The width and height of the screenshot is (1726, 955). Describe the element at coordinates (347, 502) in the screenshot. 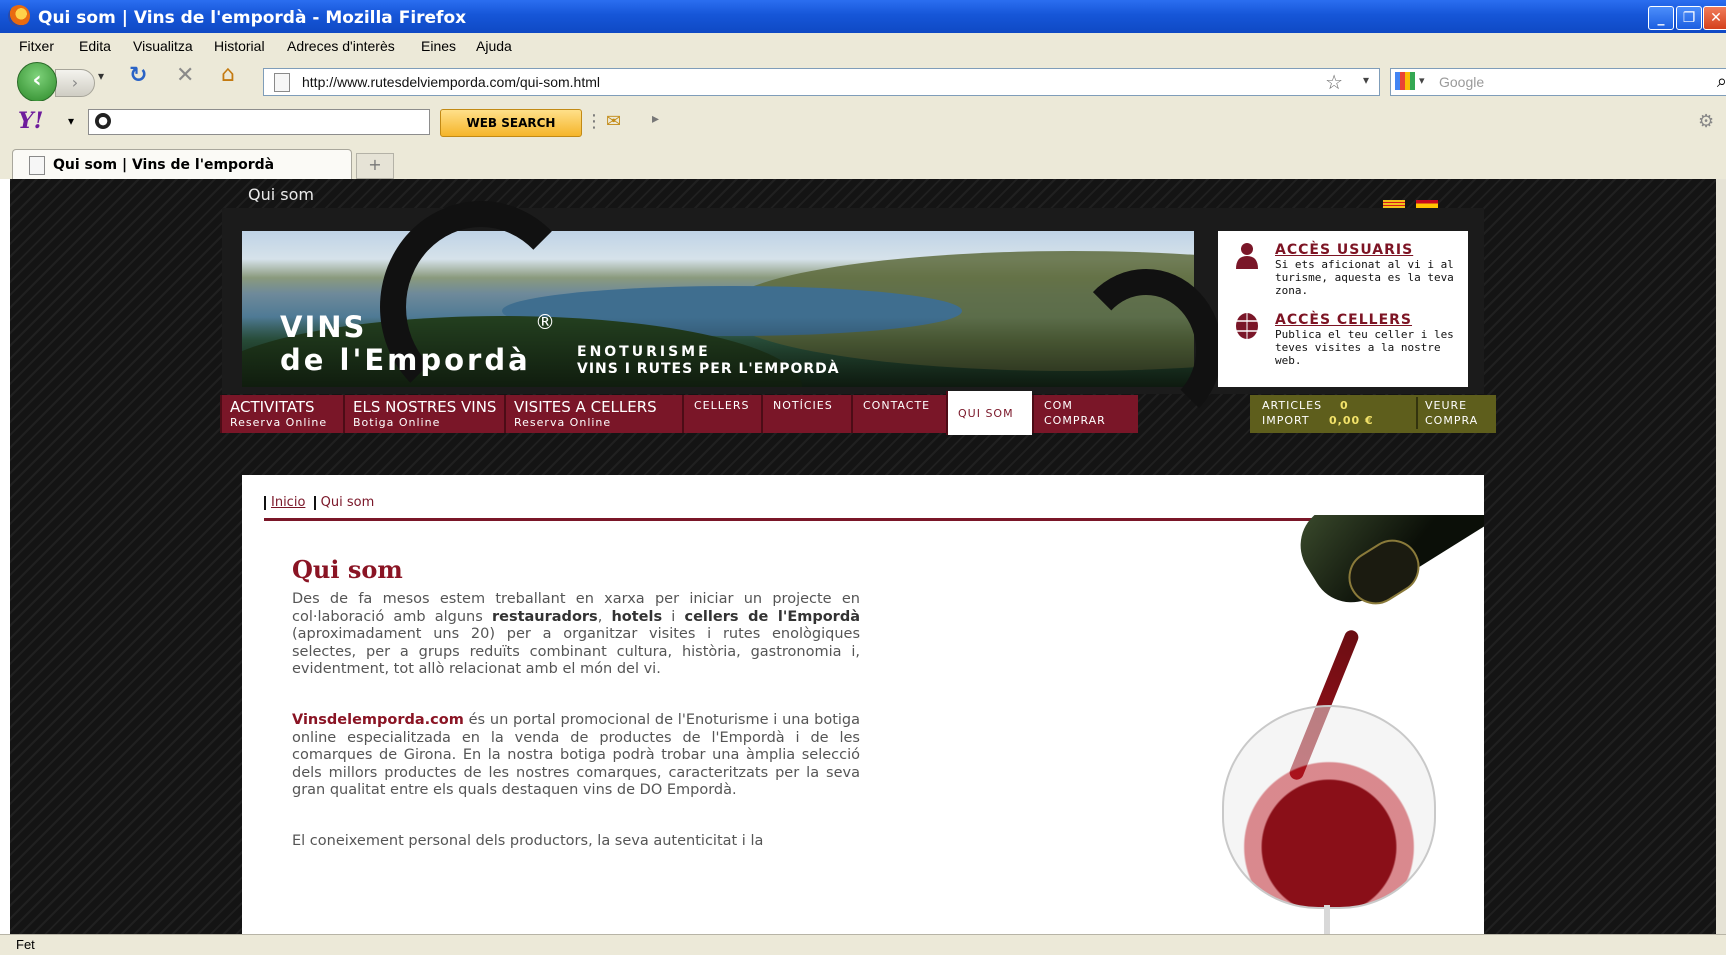

I see `breadcrumb-current: Qui som` at that location.